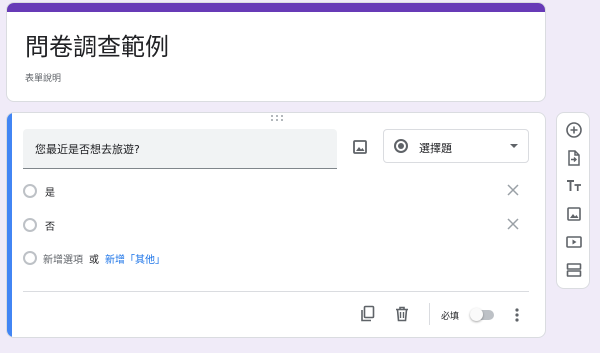 The width and height of the screenshot is (600, 353). I want to click on more-options-button, so click(517, 315).